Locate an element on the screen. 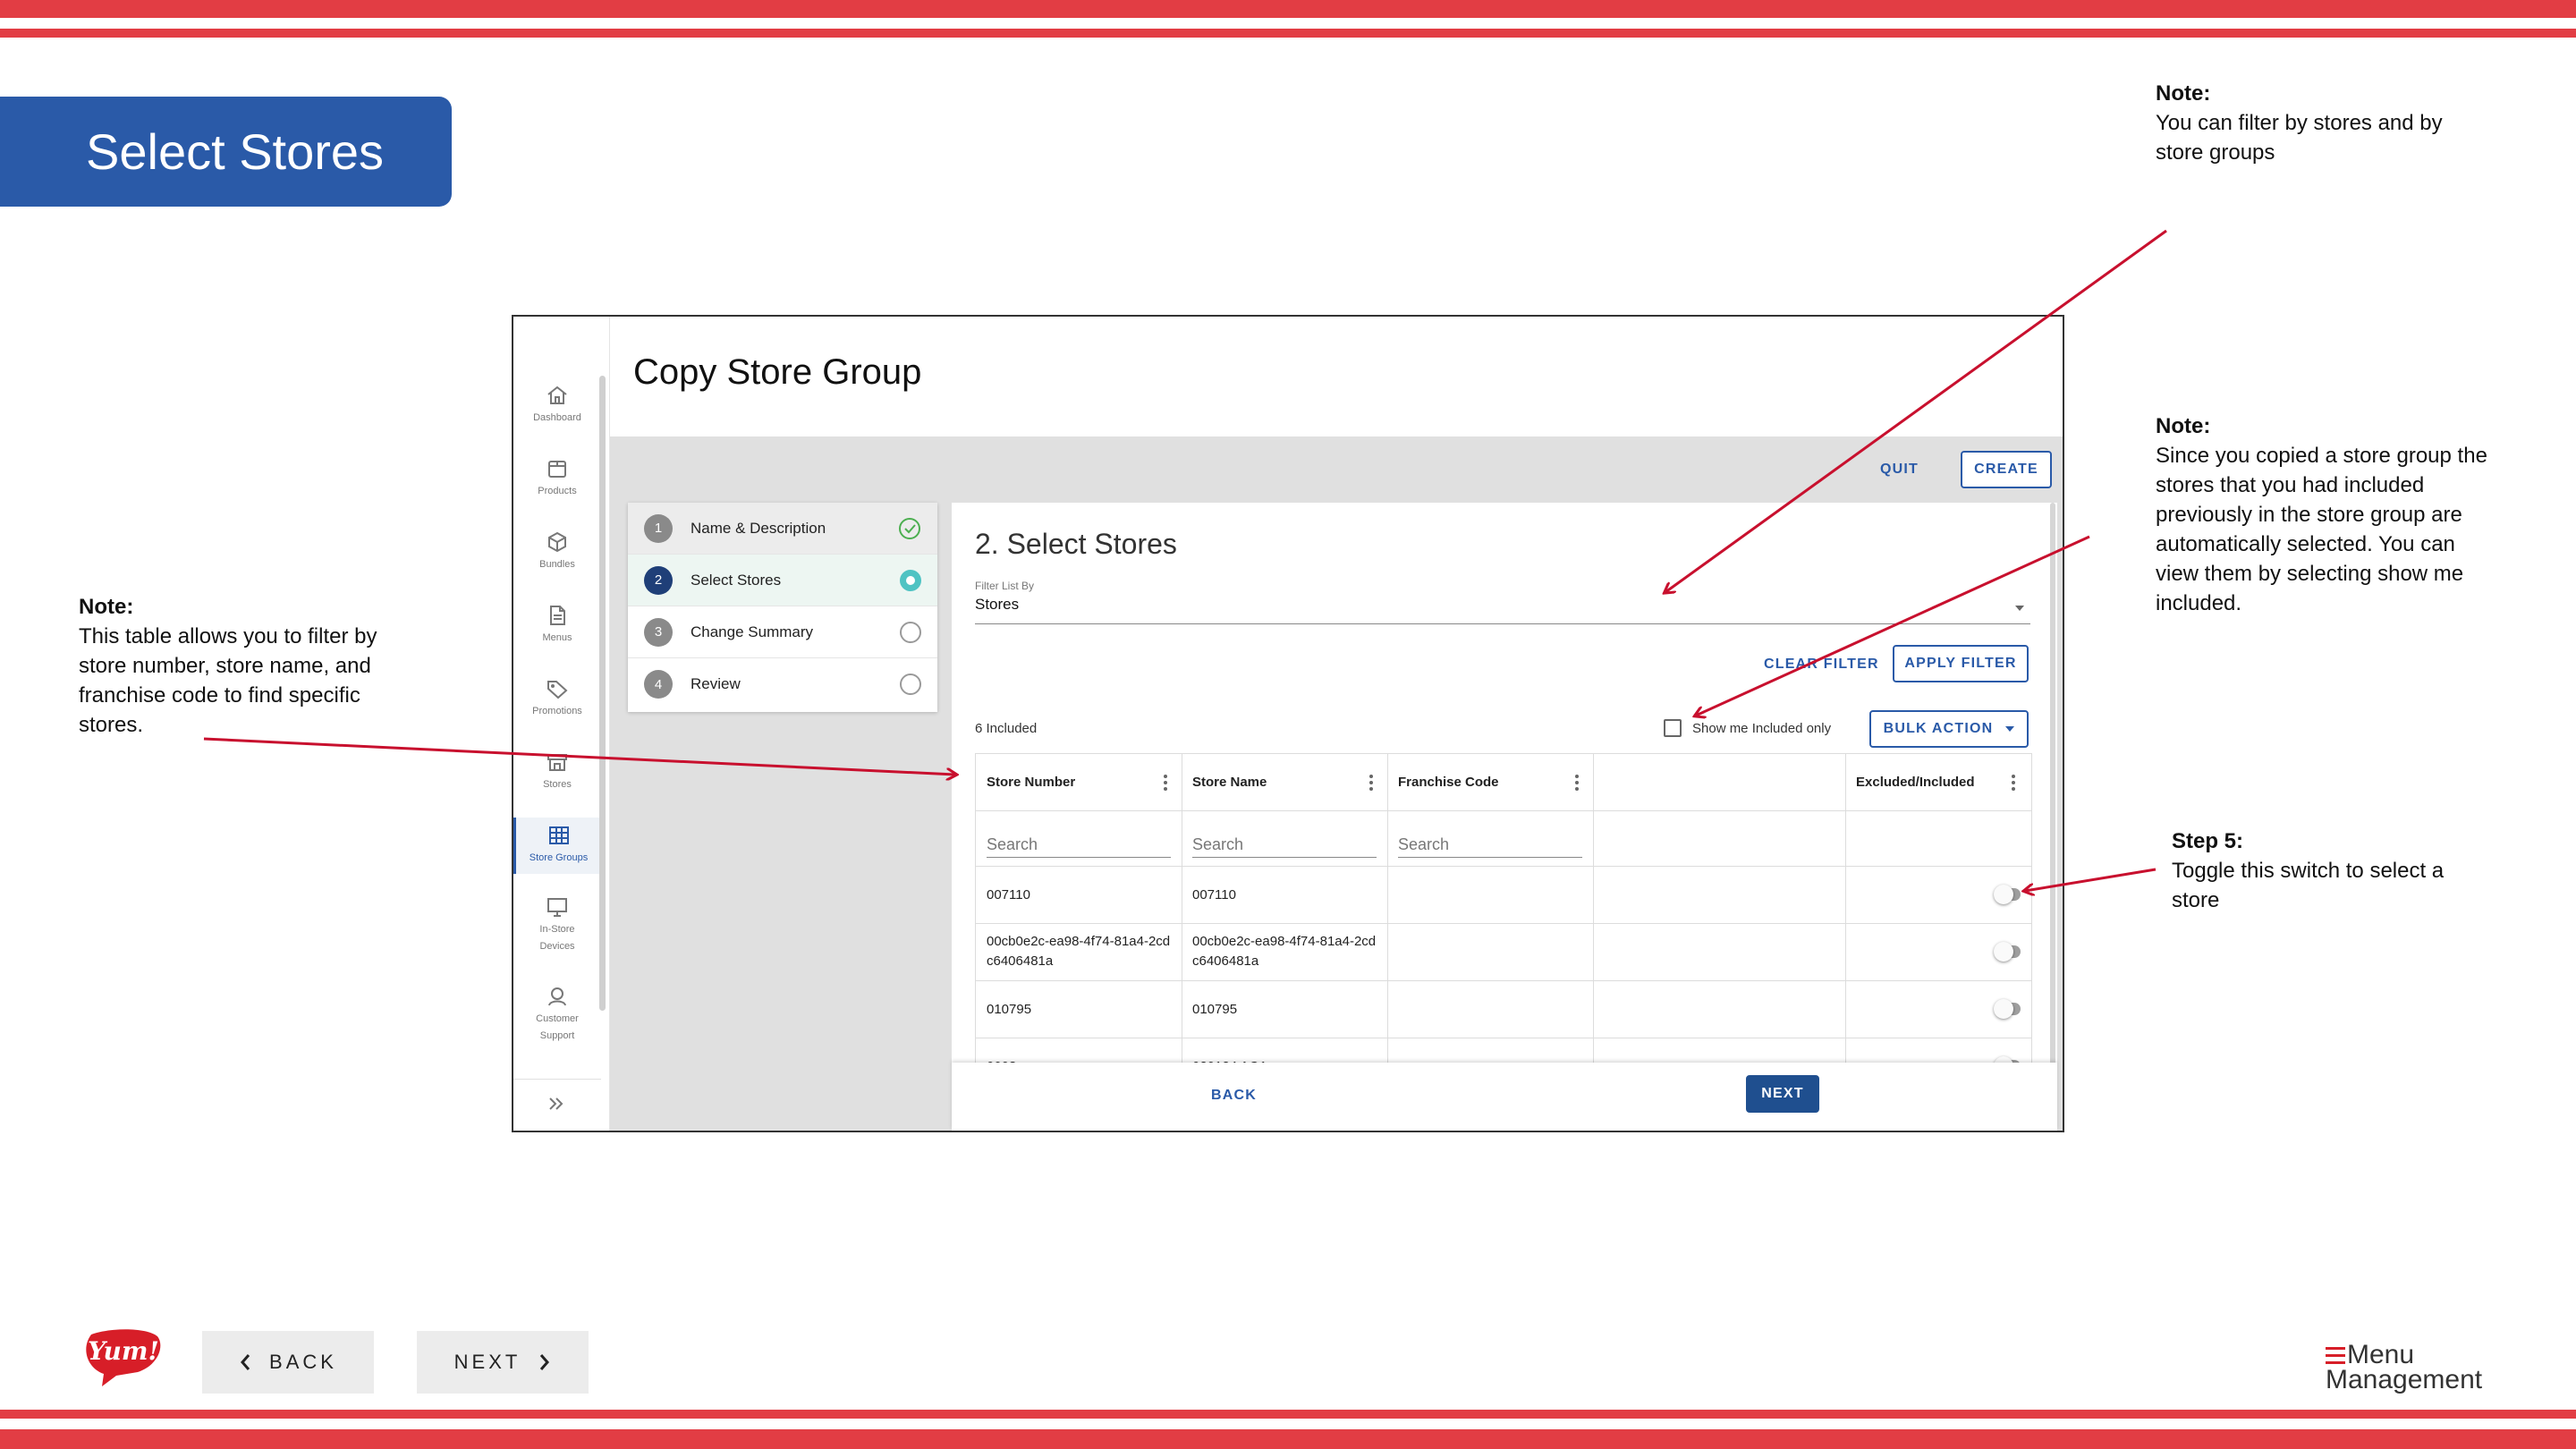 This screenshot has width=2576, height=1449. chevron-left-icon is located at coordinates (245, 1362).